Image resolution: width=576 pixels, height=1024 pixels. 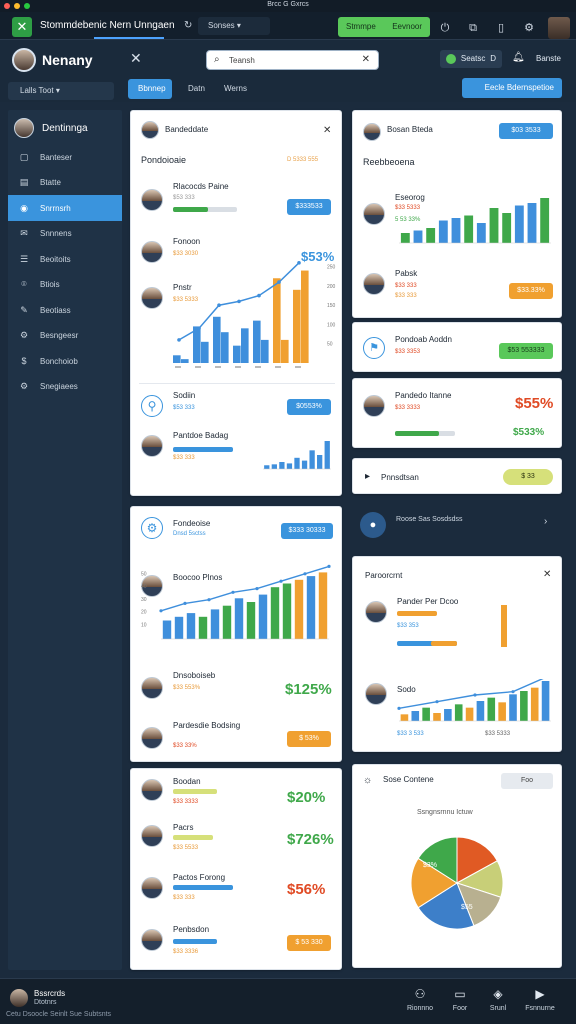 I want to click on member-sub: $33 333, so click(x=184, y=898).